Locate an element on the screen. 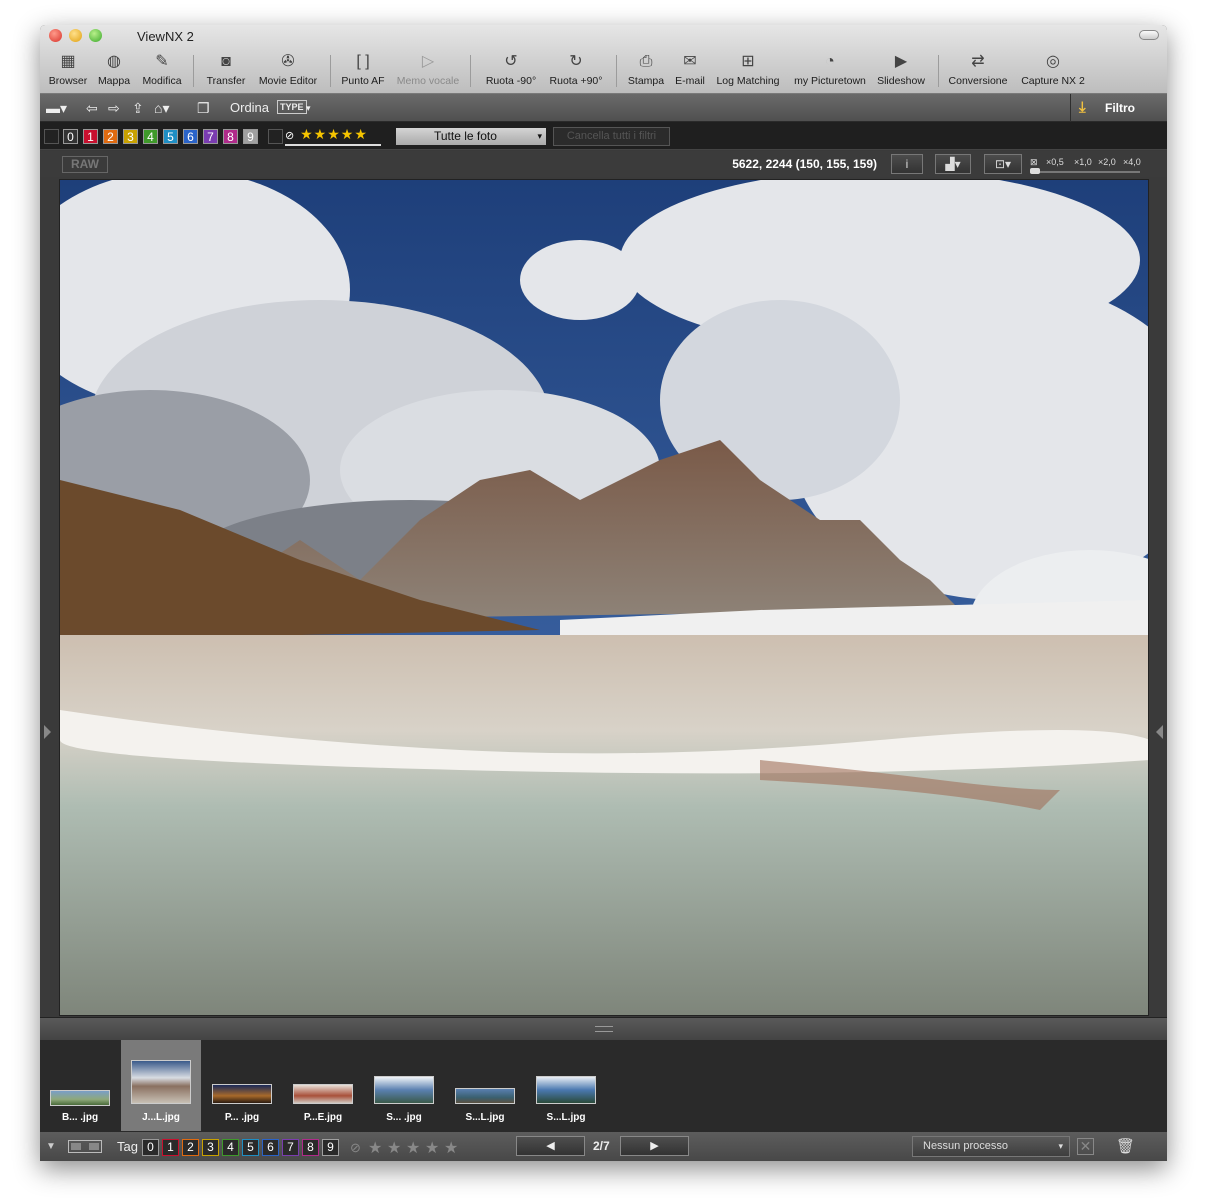 The width and height of the screenshot is (1207, 1200). tag-label-2: 2 is located at coordinates (190, 1147).